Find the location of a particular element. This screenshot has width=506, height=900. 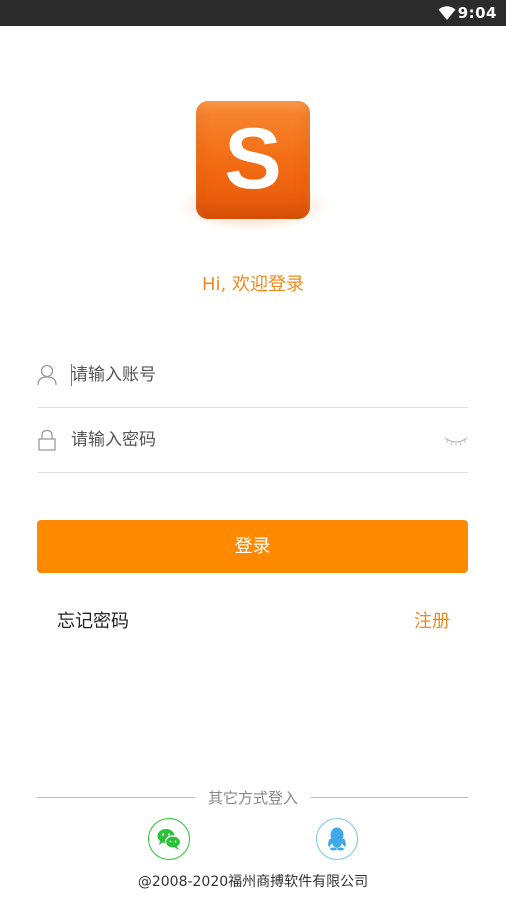

forgot-password-link: 忘记密码 is located at coordinates (93, 620).